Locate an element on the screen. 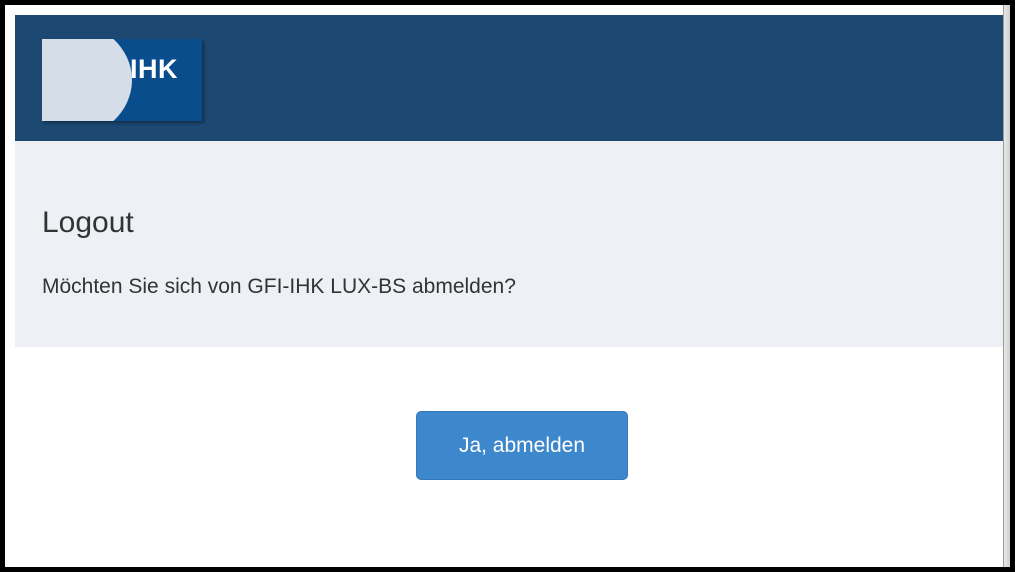 Image resolution: width=1015 pixels, height=572 pixels. ihk-logo: IHK is located at coordinates (122, 80).